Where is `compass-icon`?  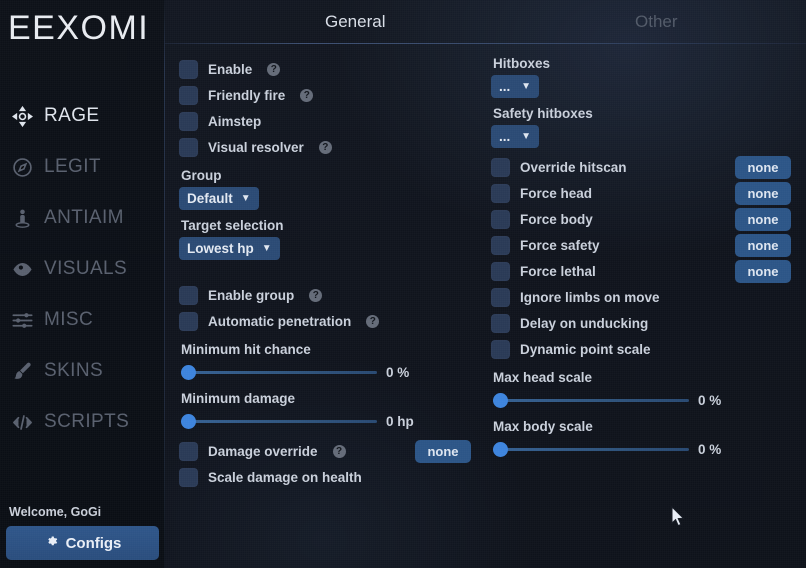 compass-icon is located at coordinates (22, 167).